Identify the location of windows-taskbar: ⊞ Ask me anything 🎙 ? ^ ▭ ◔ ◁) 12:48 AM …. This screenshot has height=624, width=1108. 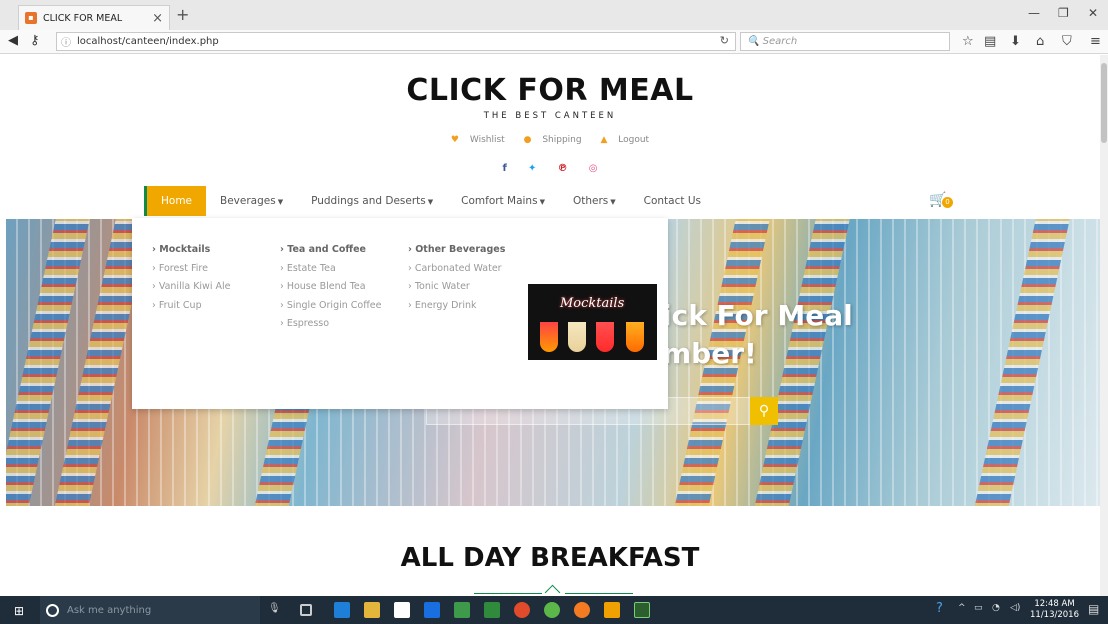
(554, 610).